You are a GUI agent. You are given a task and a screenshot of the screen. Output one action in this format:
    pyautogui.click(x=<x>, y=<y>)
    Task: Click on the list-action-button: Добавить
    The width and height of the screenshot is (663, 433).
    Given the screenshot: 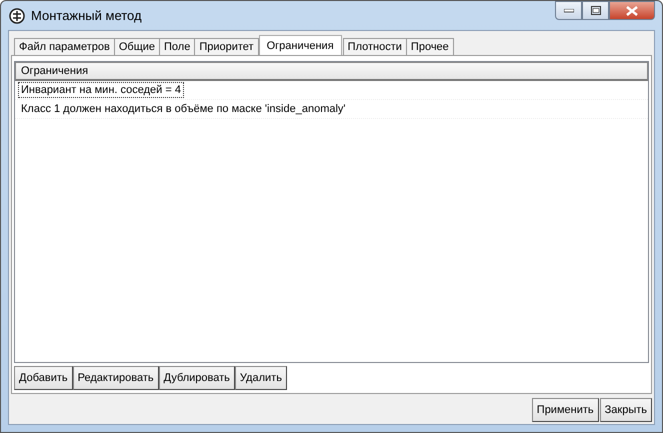 What is the action you would take?
    pyautogui.click(x=43, y=378)
    